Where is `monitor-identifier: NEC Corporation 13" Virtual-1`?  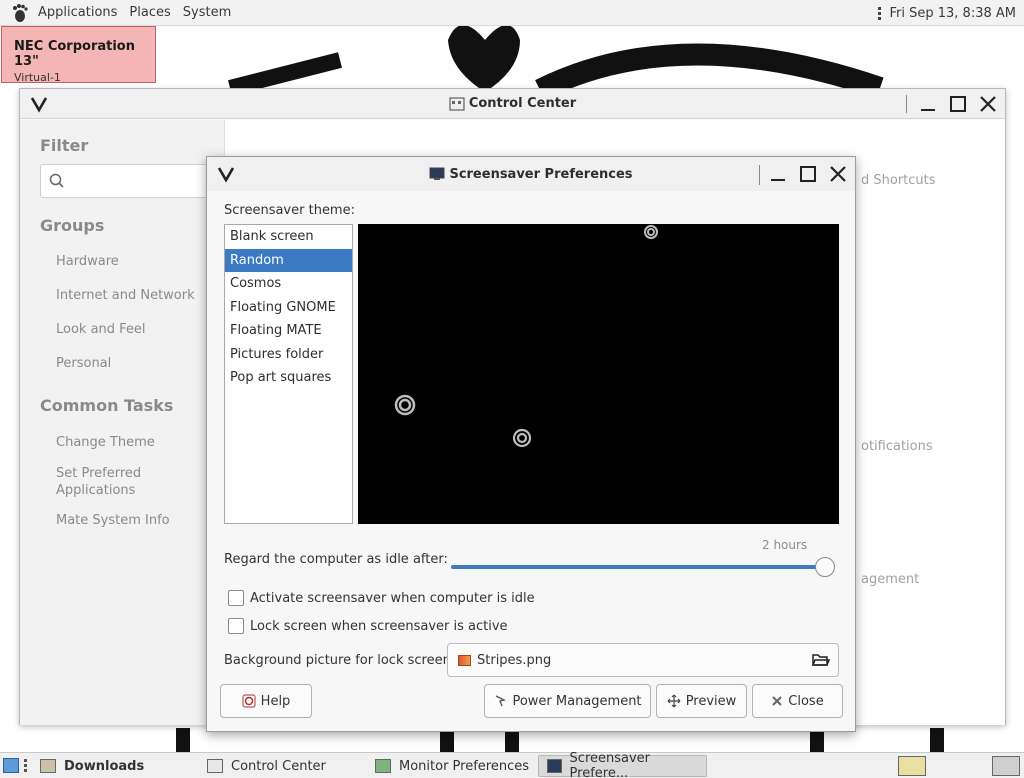
monitor-identifier: NEC Corporation 13" Virtual-1 is located at coordinates (78, 55).